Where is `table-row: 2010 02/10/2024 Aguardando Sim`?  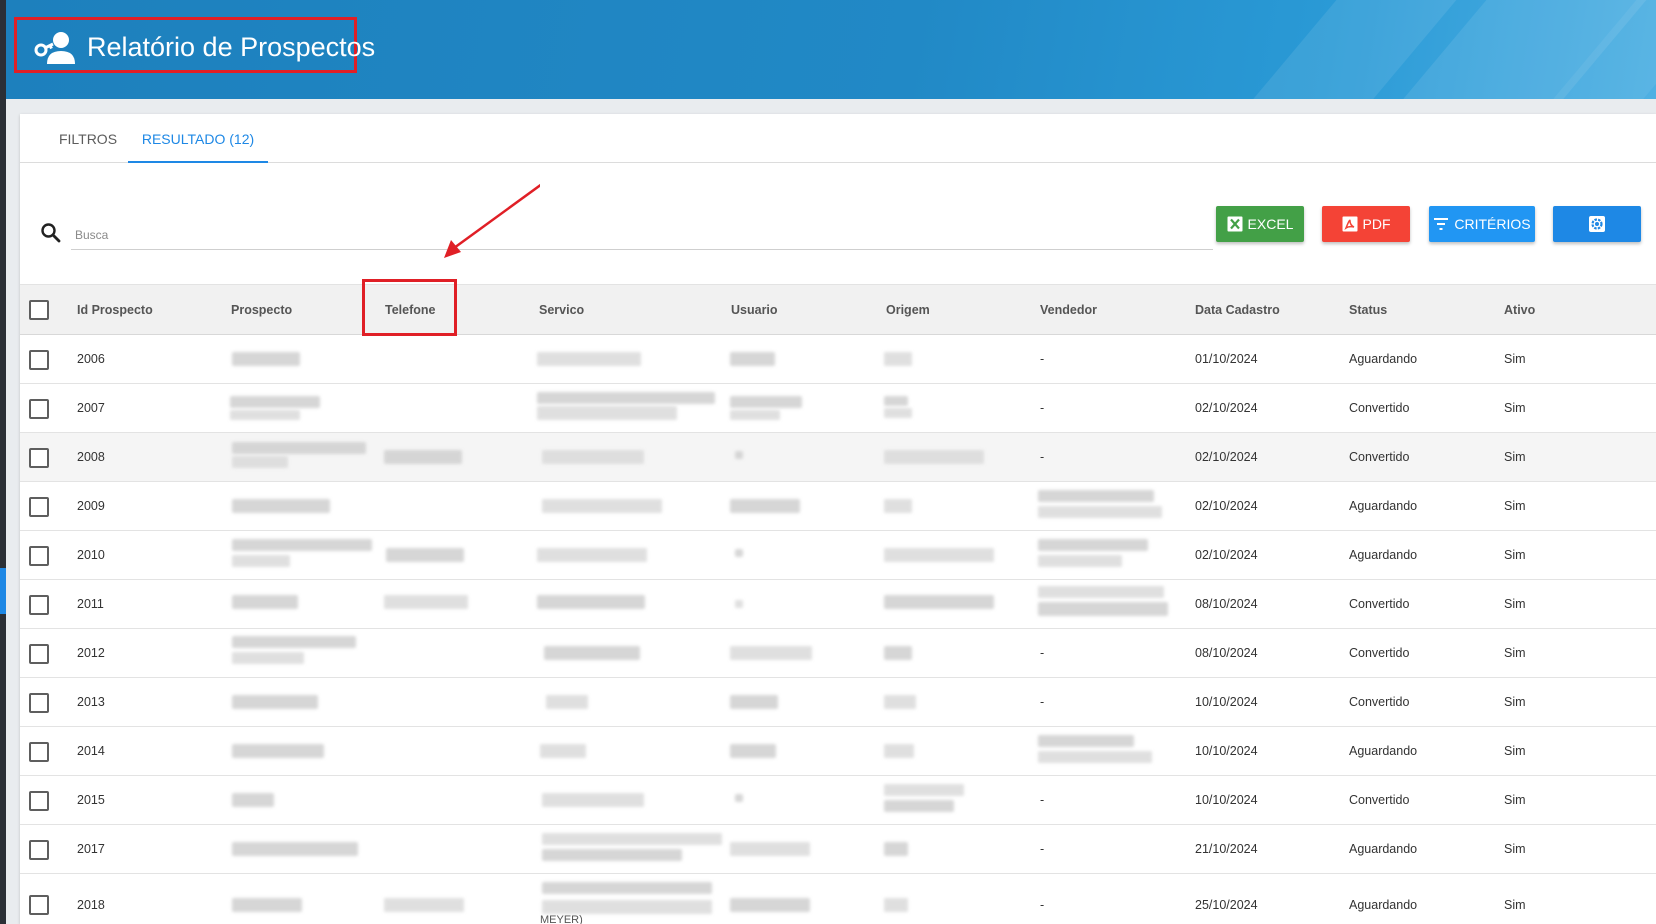
table-row: 2010 02/10/2024 Aguardando Sim is located at coordinates (838, 555).